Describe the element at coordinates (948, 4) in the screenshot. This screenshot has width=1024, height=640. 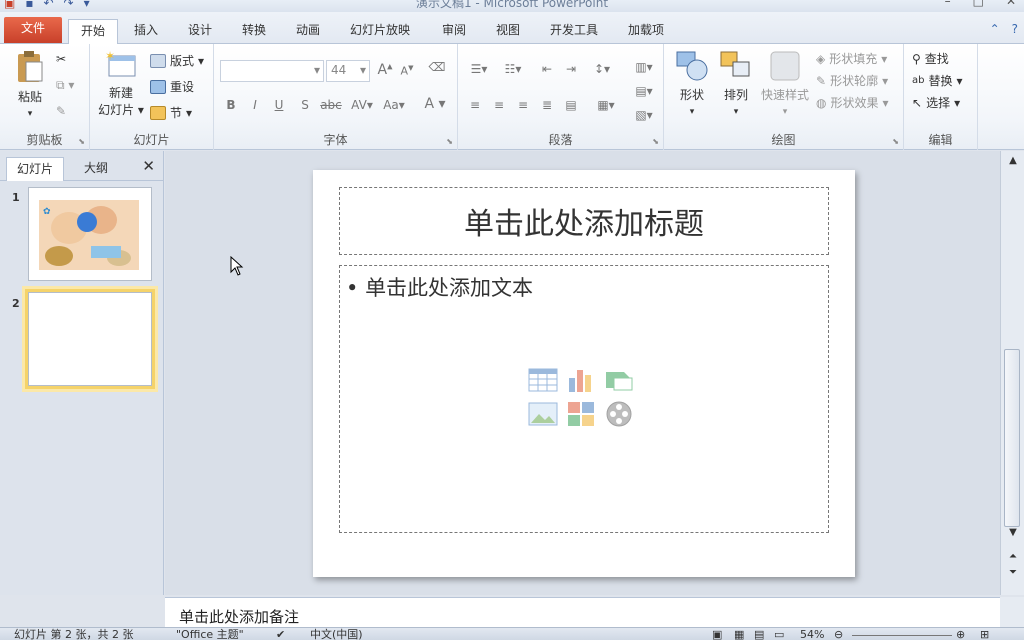
I see `minimize-icon: –` at that location.